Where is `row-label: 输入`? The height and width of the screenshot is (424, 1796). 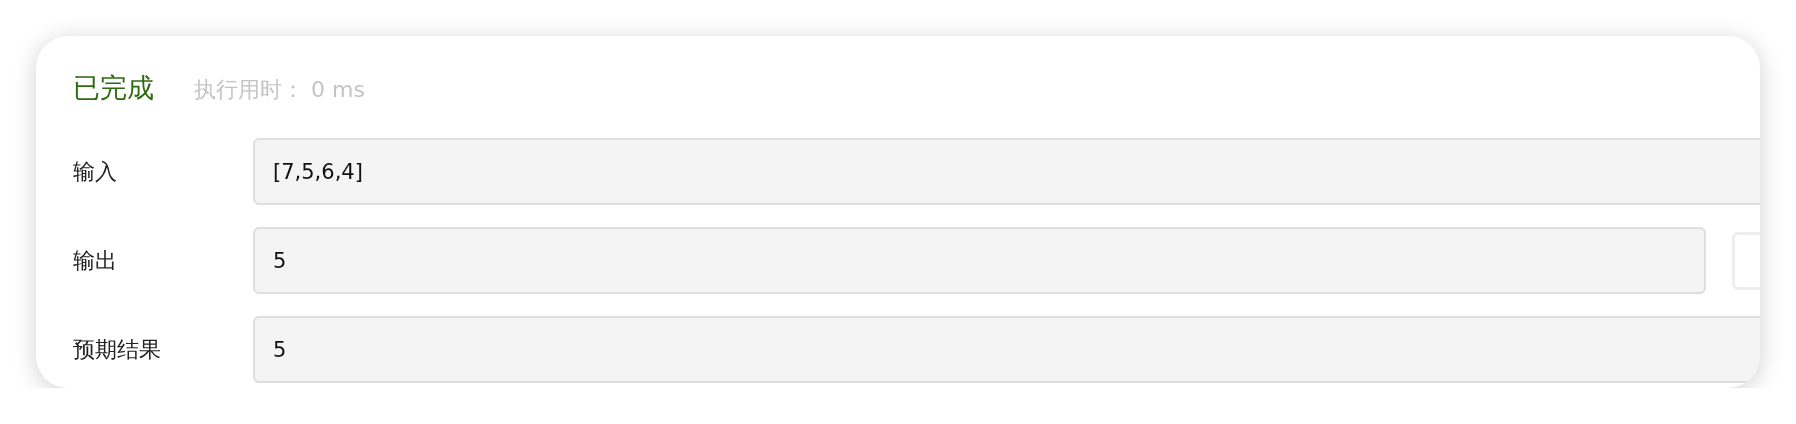
row-label: 输入 is located at coordinates (95, 171).